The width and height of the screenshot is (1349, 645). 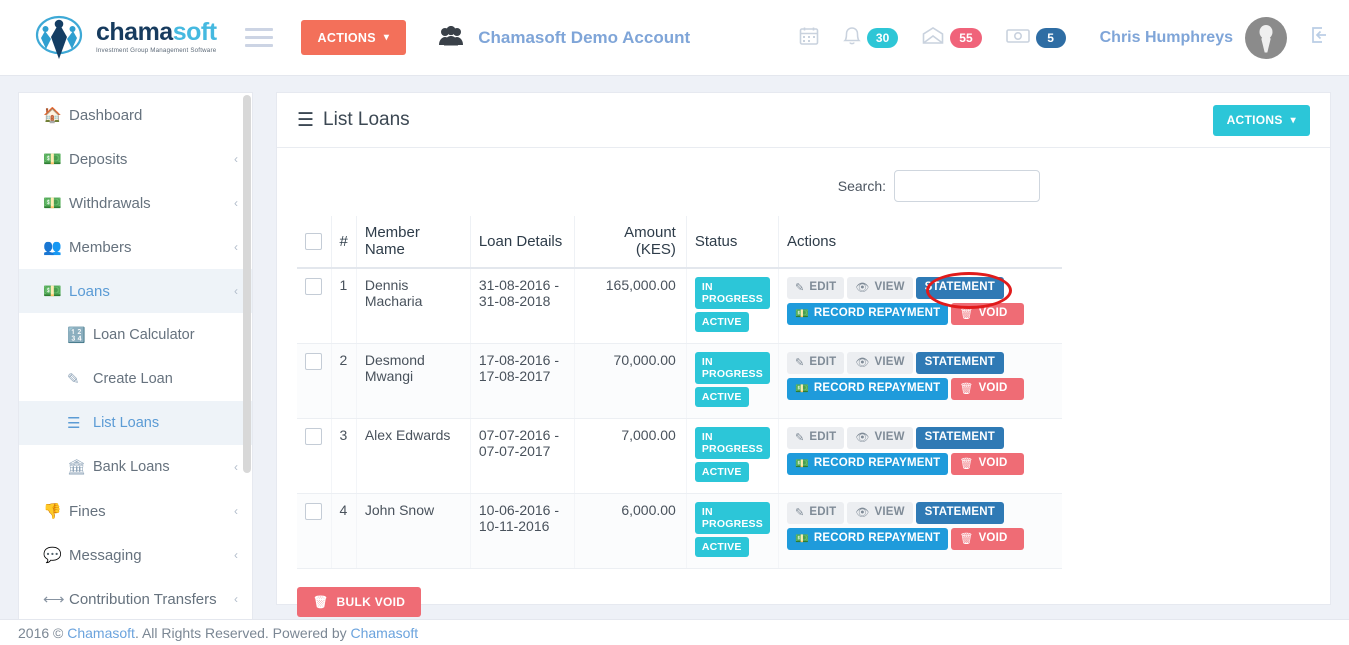 I want to click on sidebar-item-loans: 💵 Loans ‹, so click(x=135, y=291).